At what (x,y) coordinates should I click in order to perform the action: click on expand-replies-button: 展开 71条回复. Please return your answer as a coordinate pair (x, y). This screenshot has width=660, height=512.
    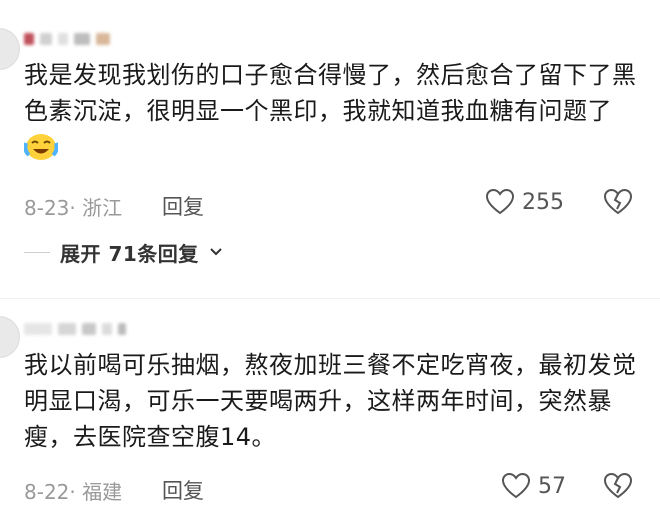
    Looking at the image, I should click on (123, 252).